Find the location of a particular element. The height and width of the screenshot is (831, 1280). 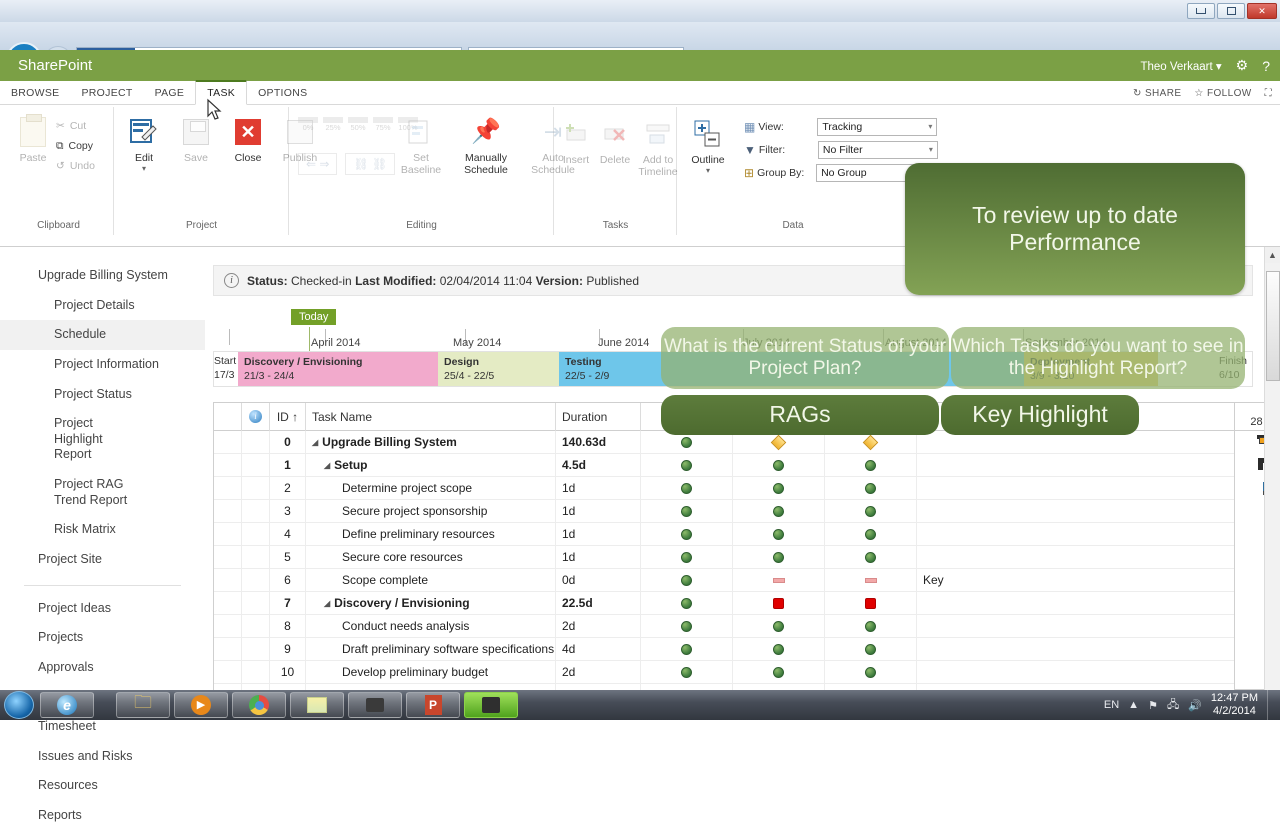

close-button: ✕ is located at coordinates (1262, 11).